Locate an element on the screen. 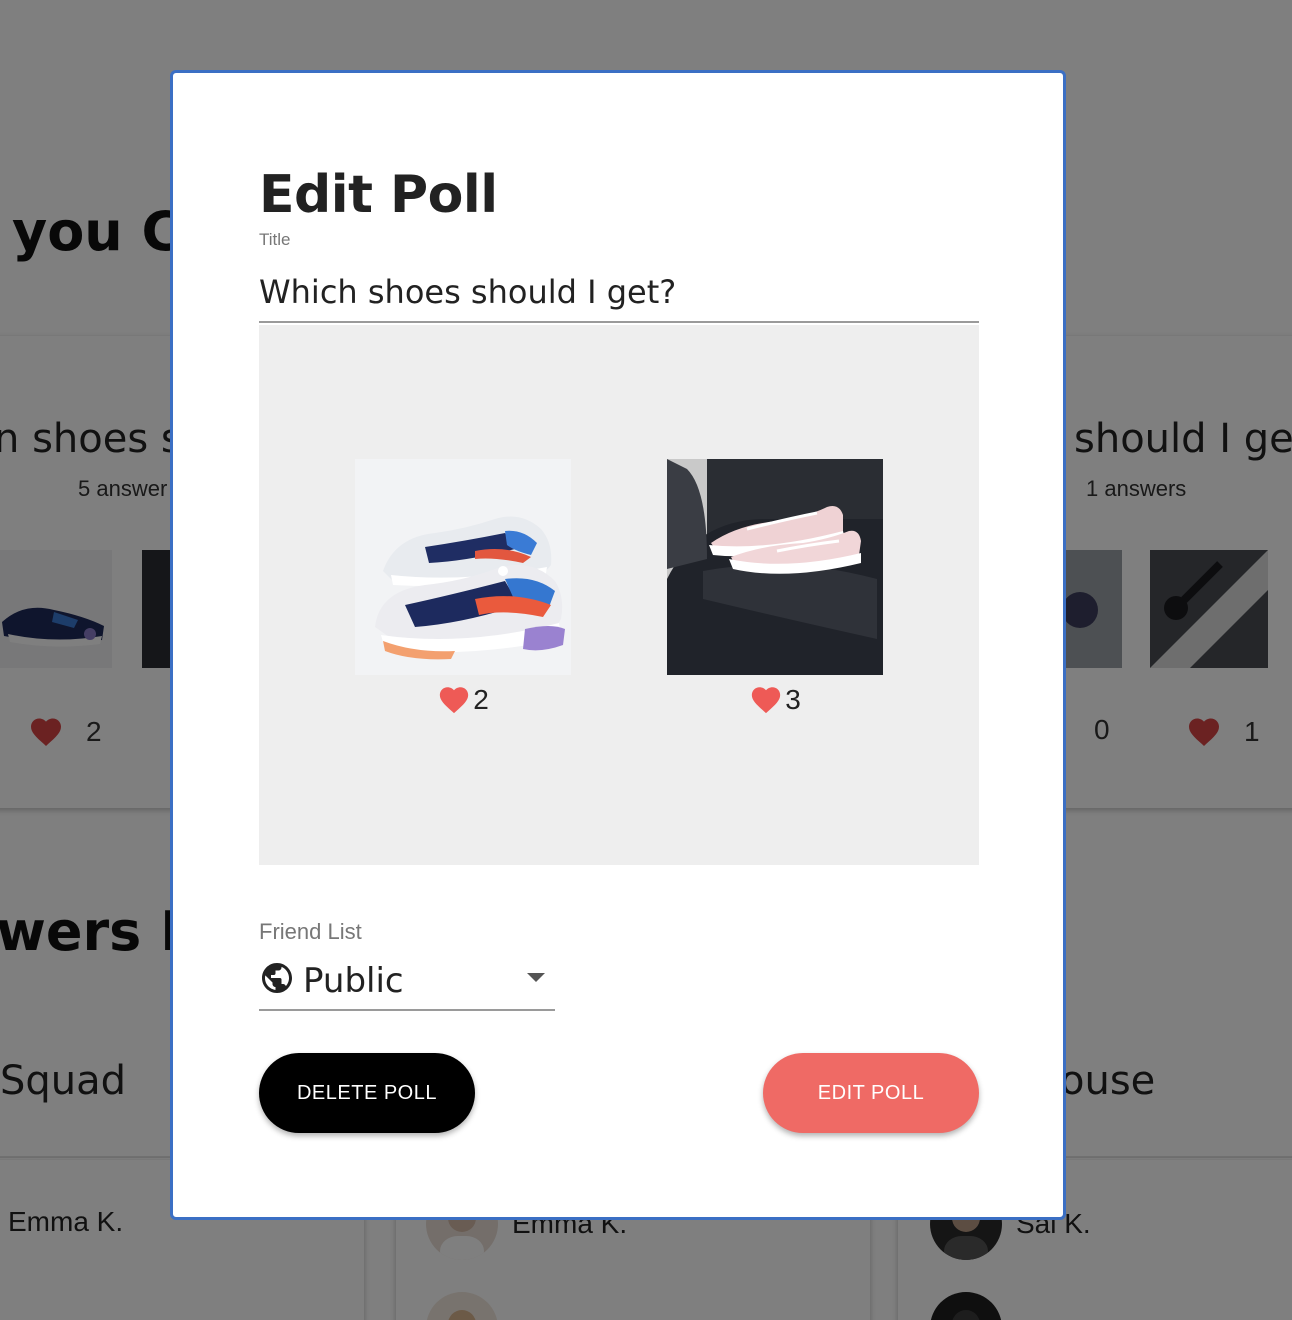 This screenshot has width=1292, height=1320. like-count: 3 is located at coordinates (793, 699).